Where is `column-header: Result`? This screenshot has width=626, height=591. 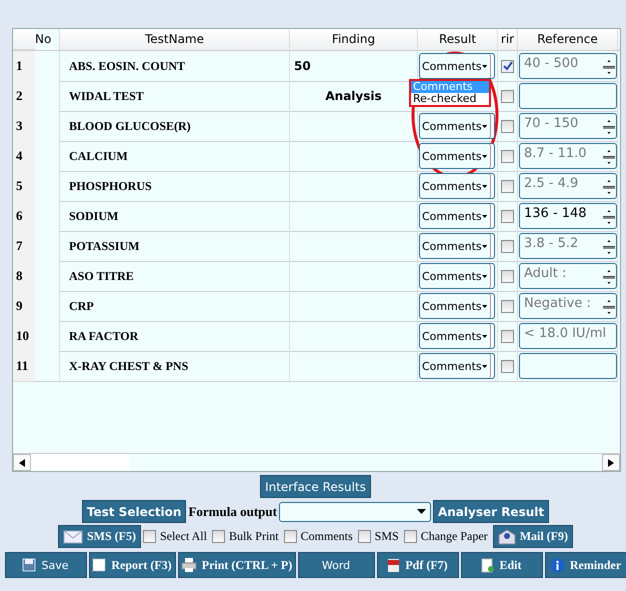
column-header: Result is located at coordinates (458, 39).